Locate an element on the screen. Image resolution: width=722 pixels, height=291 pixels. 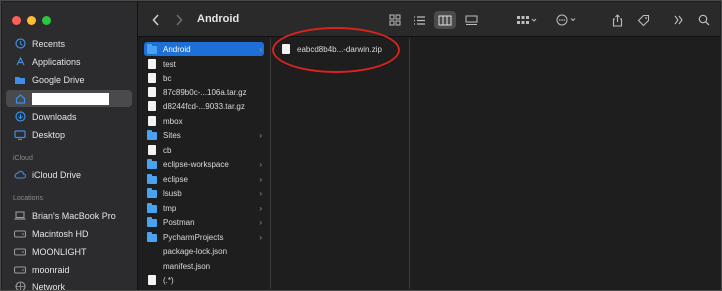
columns-icon is located at coordinates (445, 20).